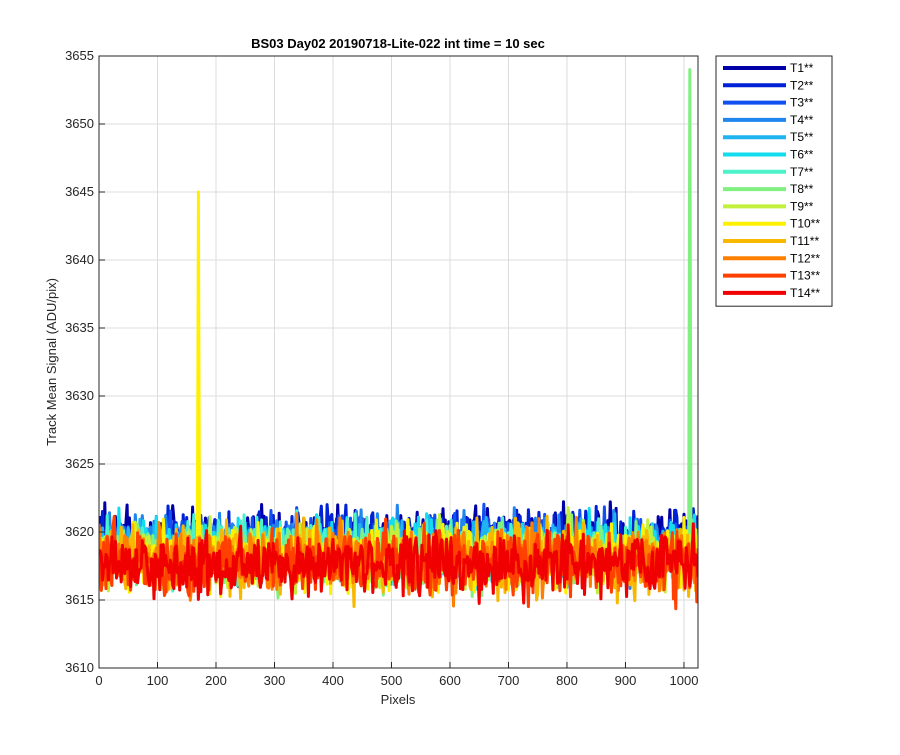  Describe the element at coordinates (802, 103) in the screenshot. I see `legend-label: T3**` at that location.